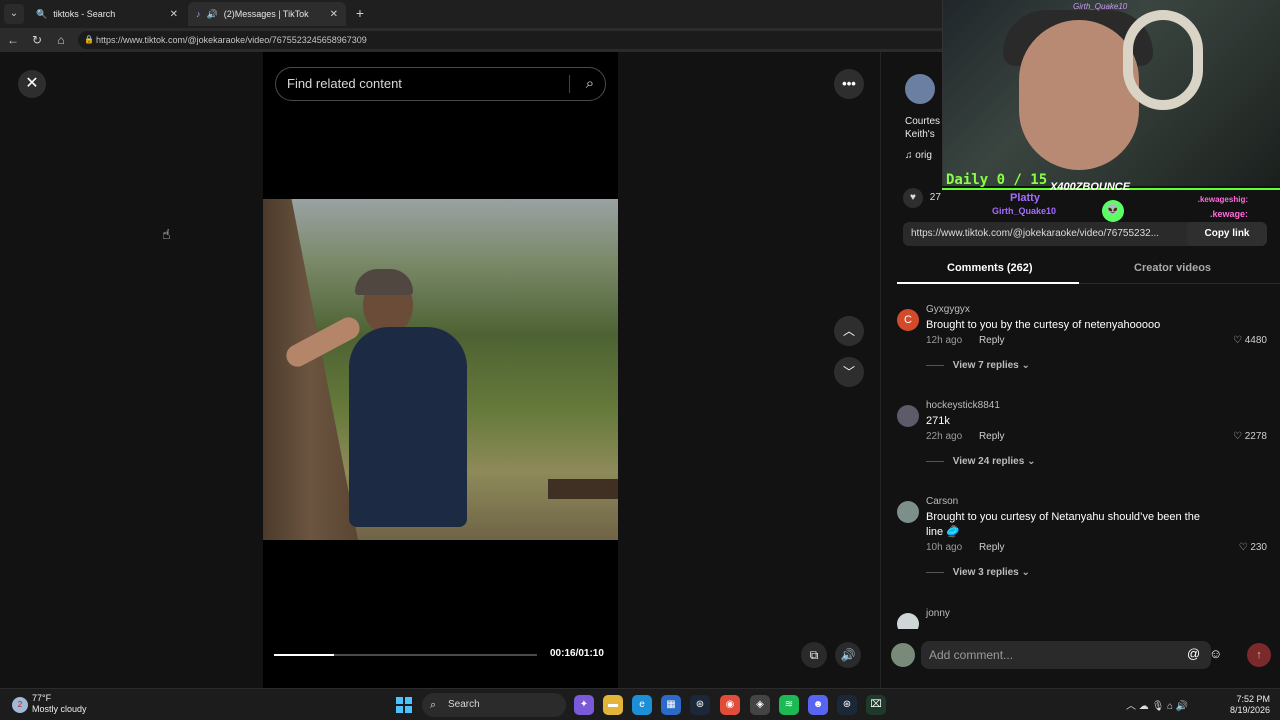  What do you see at coordinates (61, 40) in the screenshot?
I see `home-icon: ⌂` at bounding box center [61, 40].